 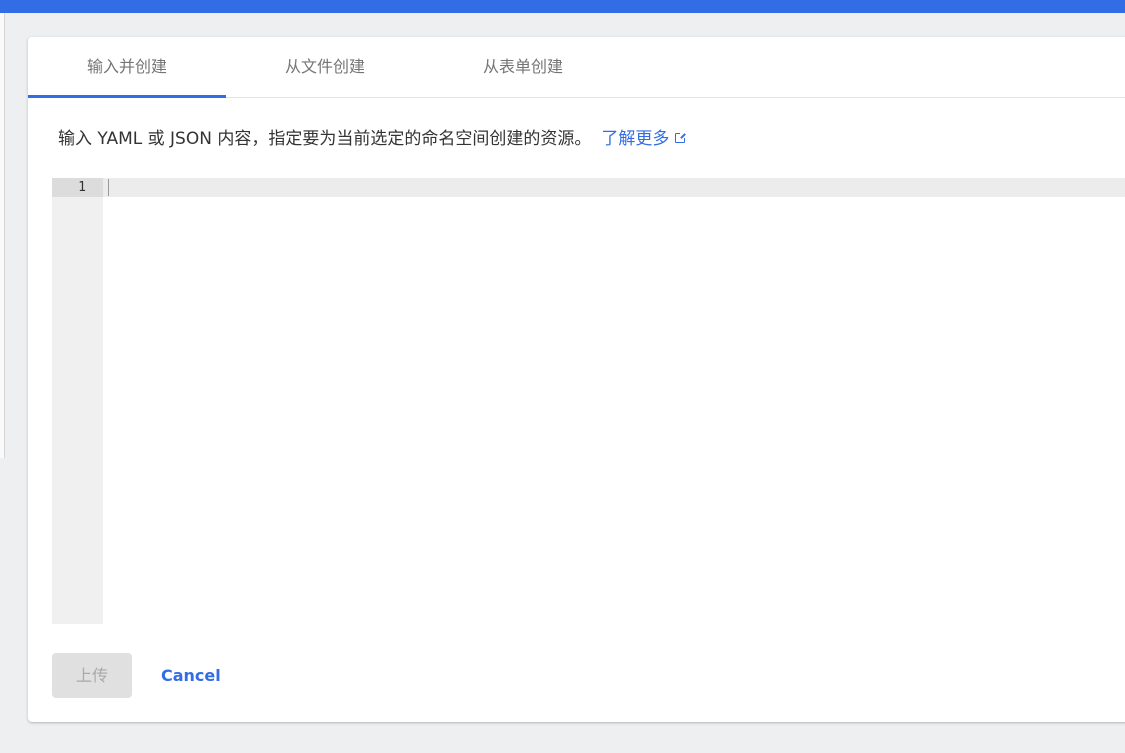 I want to click on side-nav-edge, so click(x=2, y=235).